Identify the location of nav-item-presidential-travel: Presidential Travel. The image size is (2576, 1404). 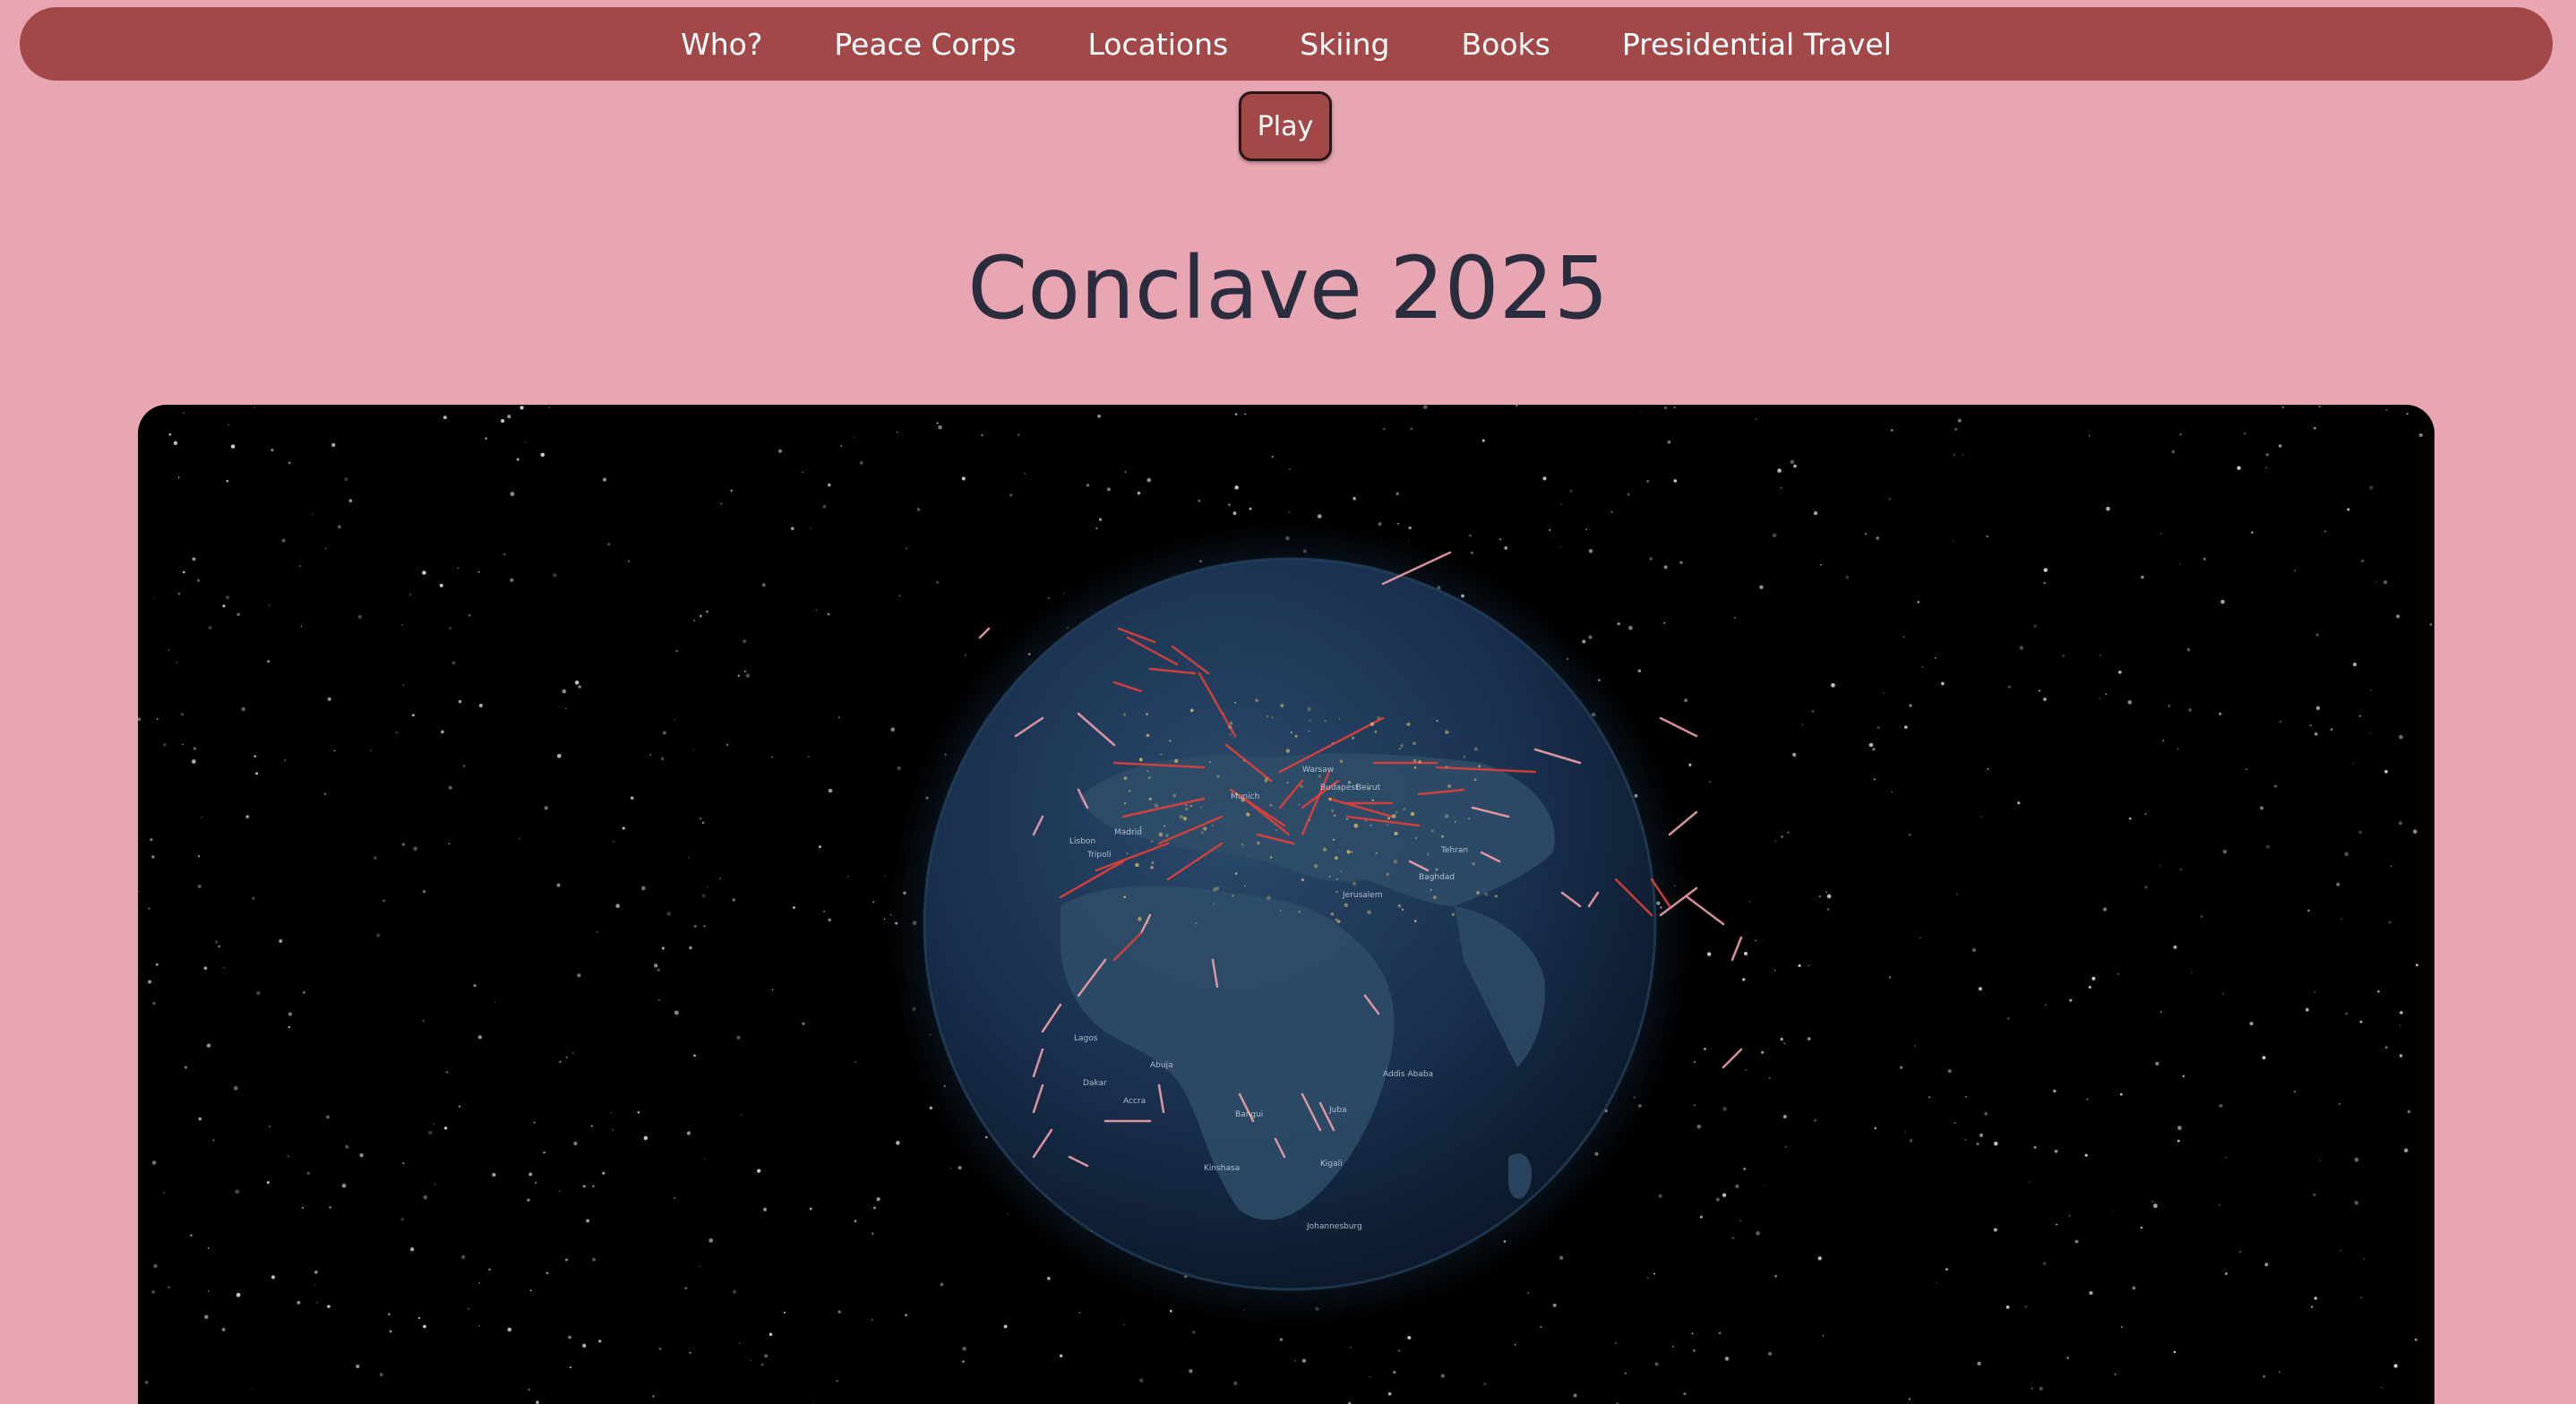
(1757, 44).